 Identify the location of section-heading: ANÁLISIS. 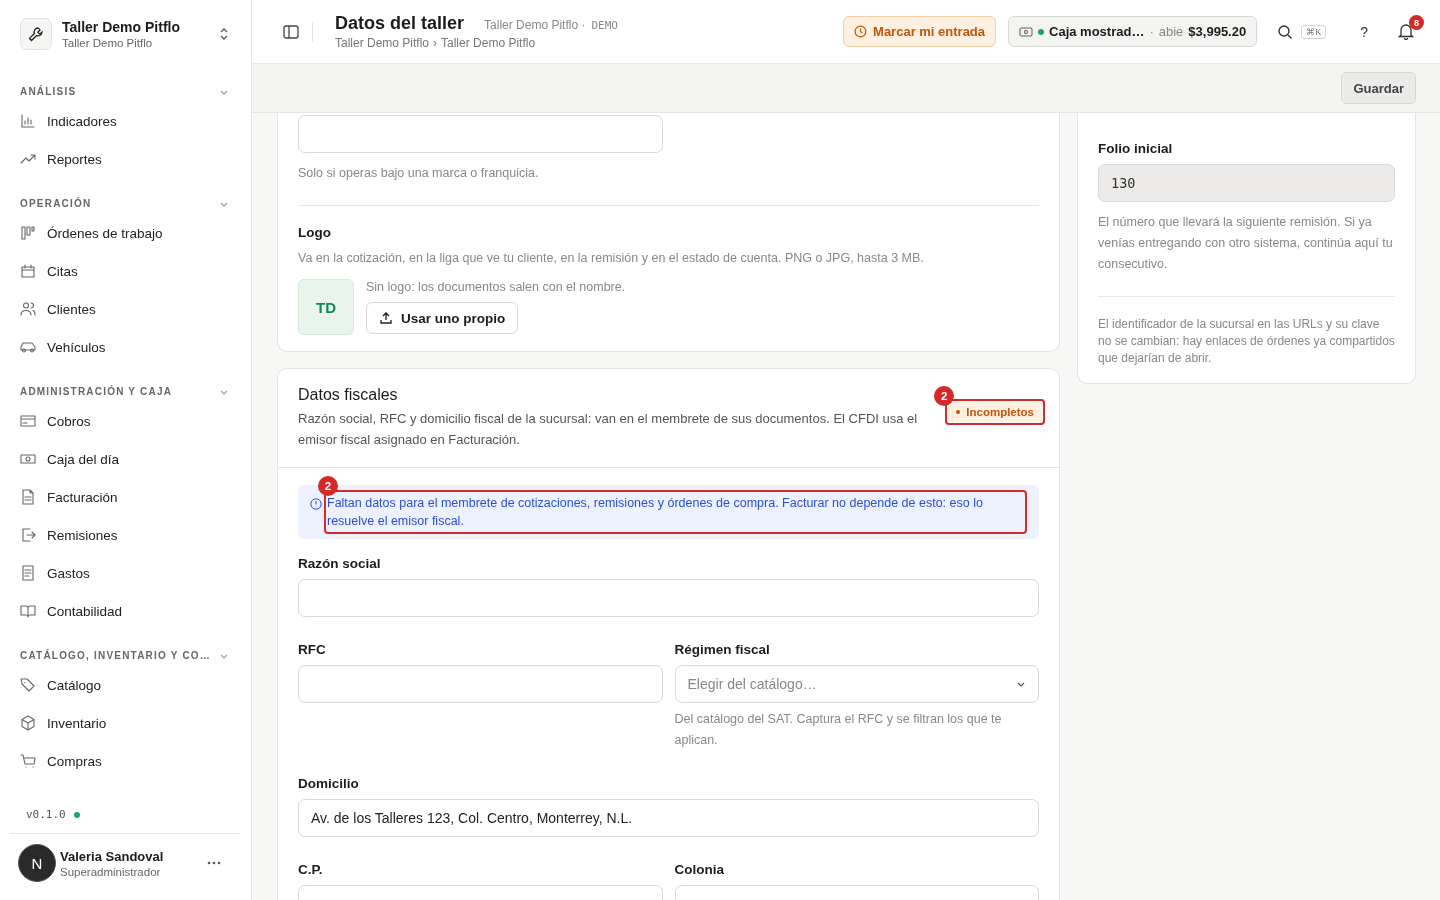
(48, 91).